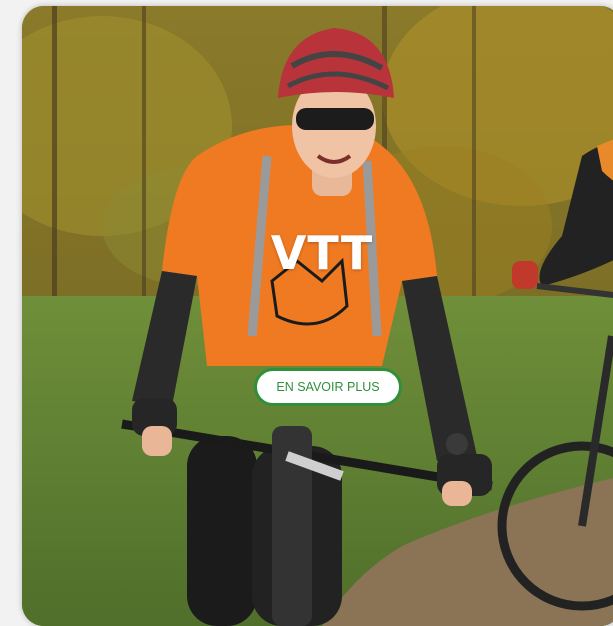 The height and width of the screenshot is (626, 613). Describe the element at coordinates (328, 387) in the screenshot. I see `learn-more-button: EN SAVOIR PLUS` at that location.